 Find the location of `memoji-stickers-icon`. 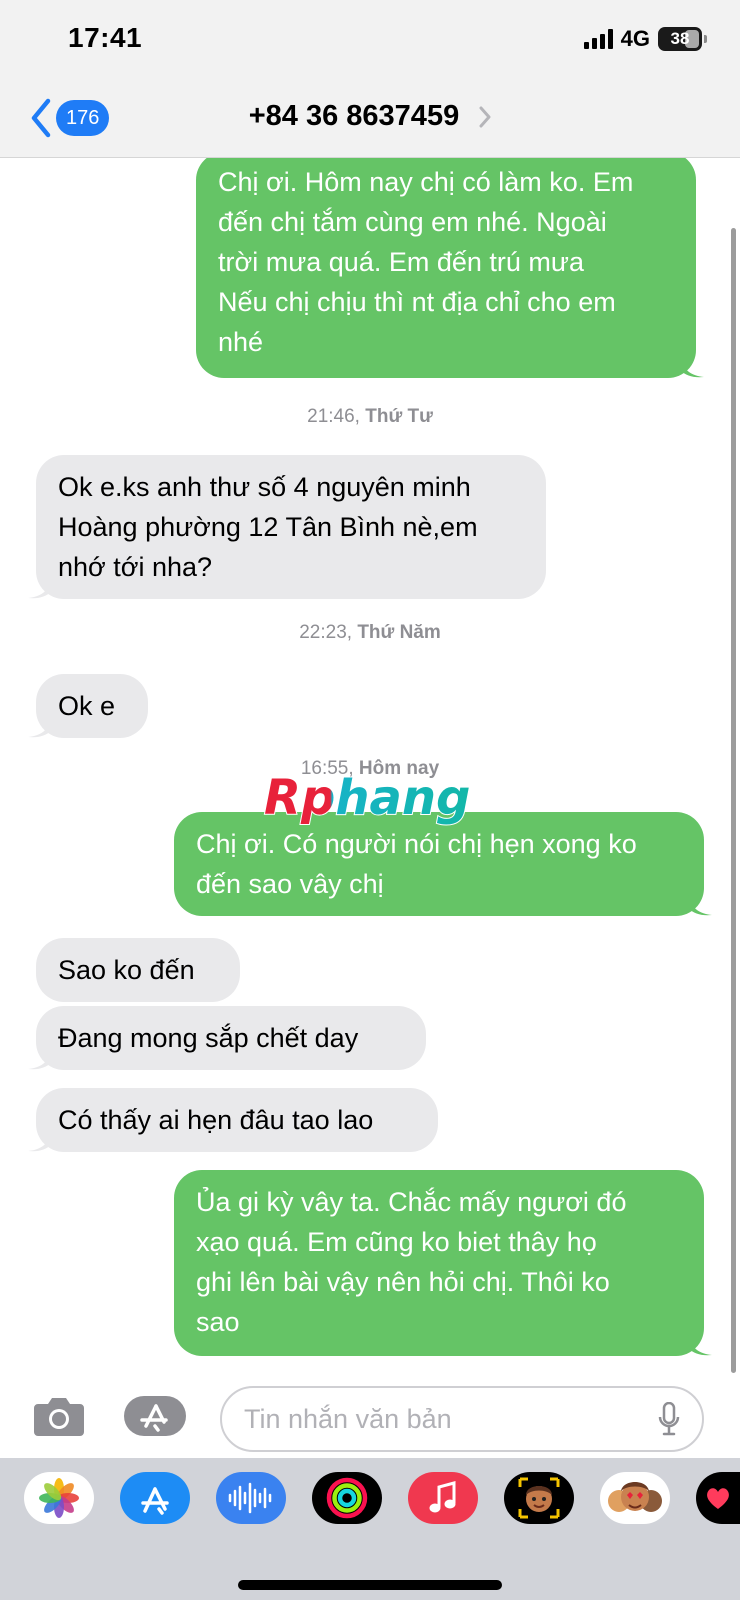

memoji-stickers-icon is located at coordinates (635, 1498).